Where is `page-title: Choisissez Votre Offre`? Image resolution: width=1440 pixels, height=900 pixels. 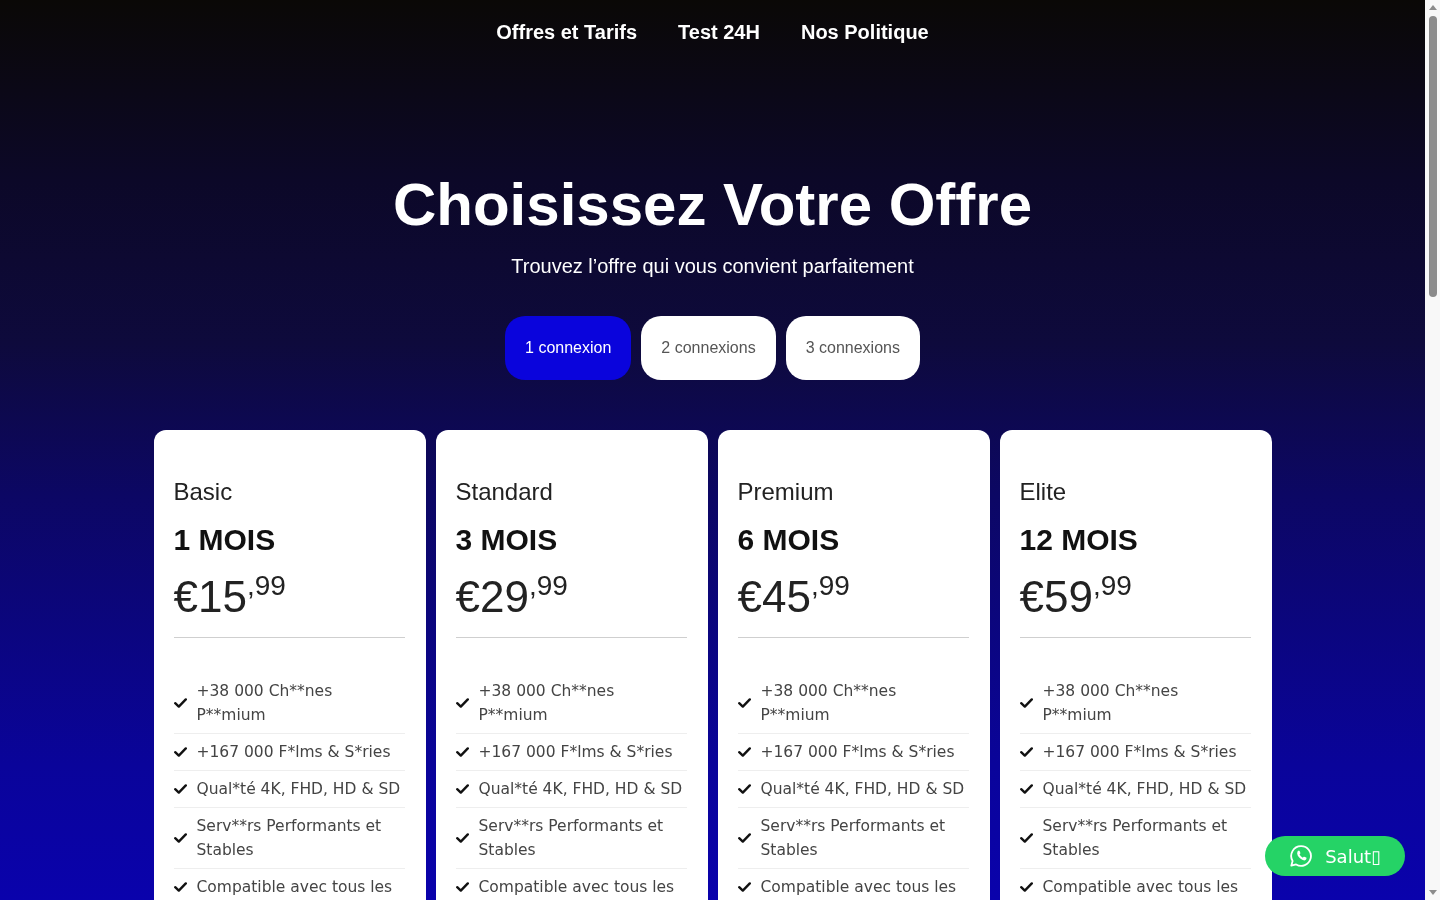
page-title: Choisissez Votre Offre is located at coordinates (712, 205).